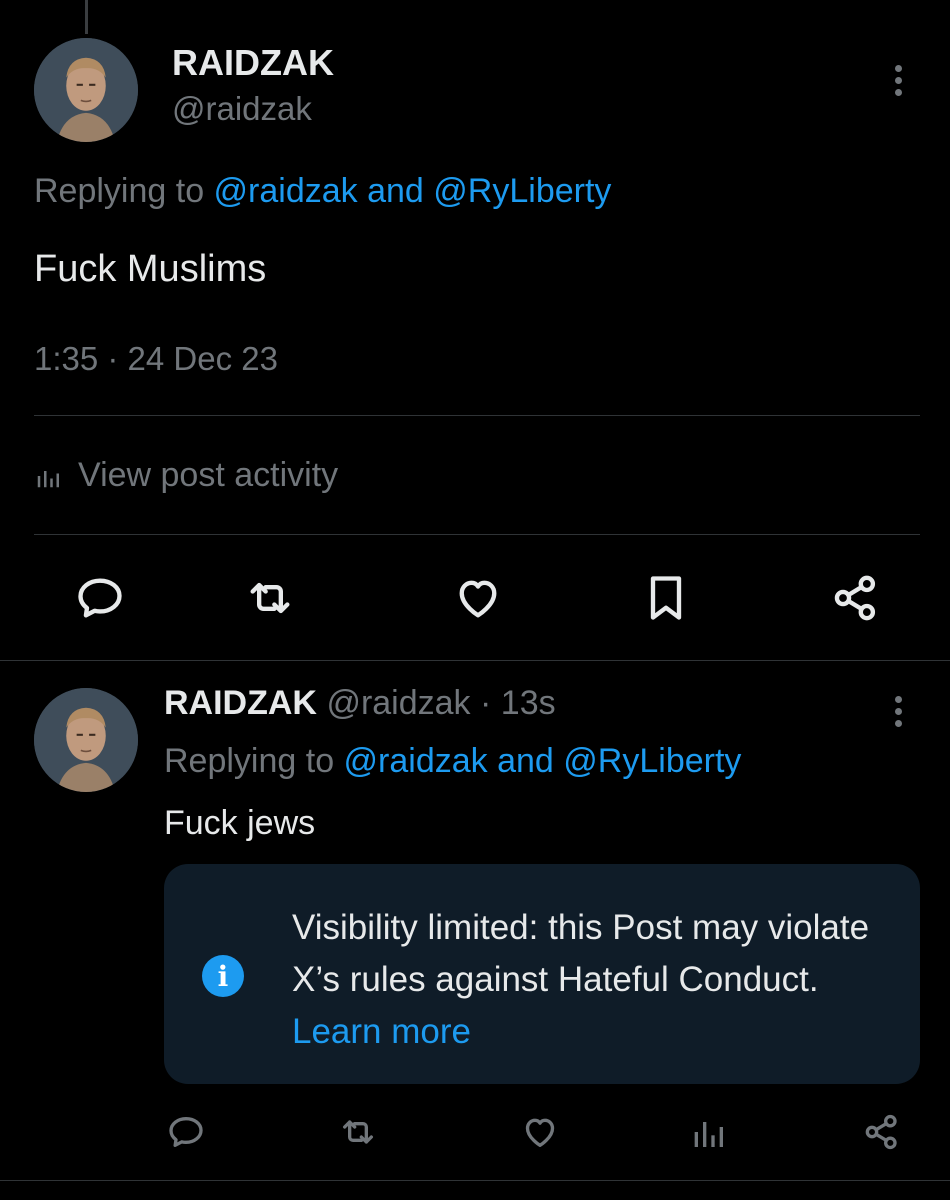  I want to click on view-post-activity-link: View post activity, so click(186, 475).